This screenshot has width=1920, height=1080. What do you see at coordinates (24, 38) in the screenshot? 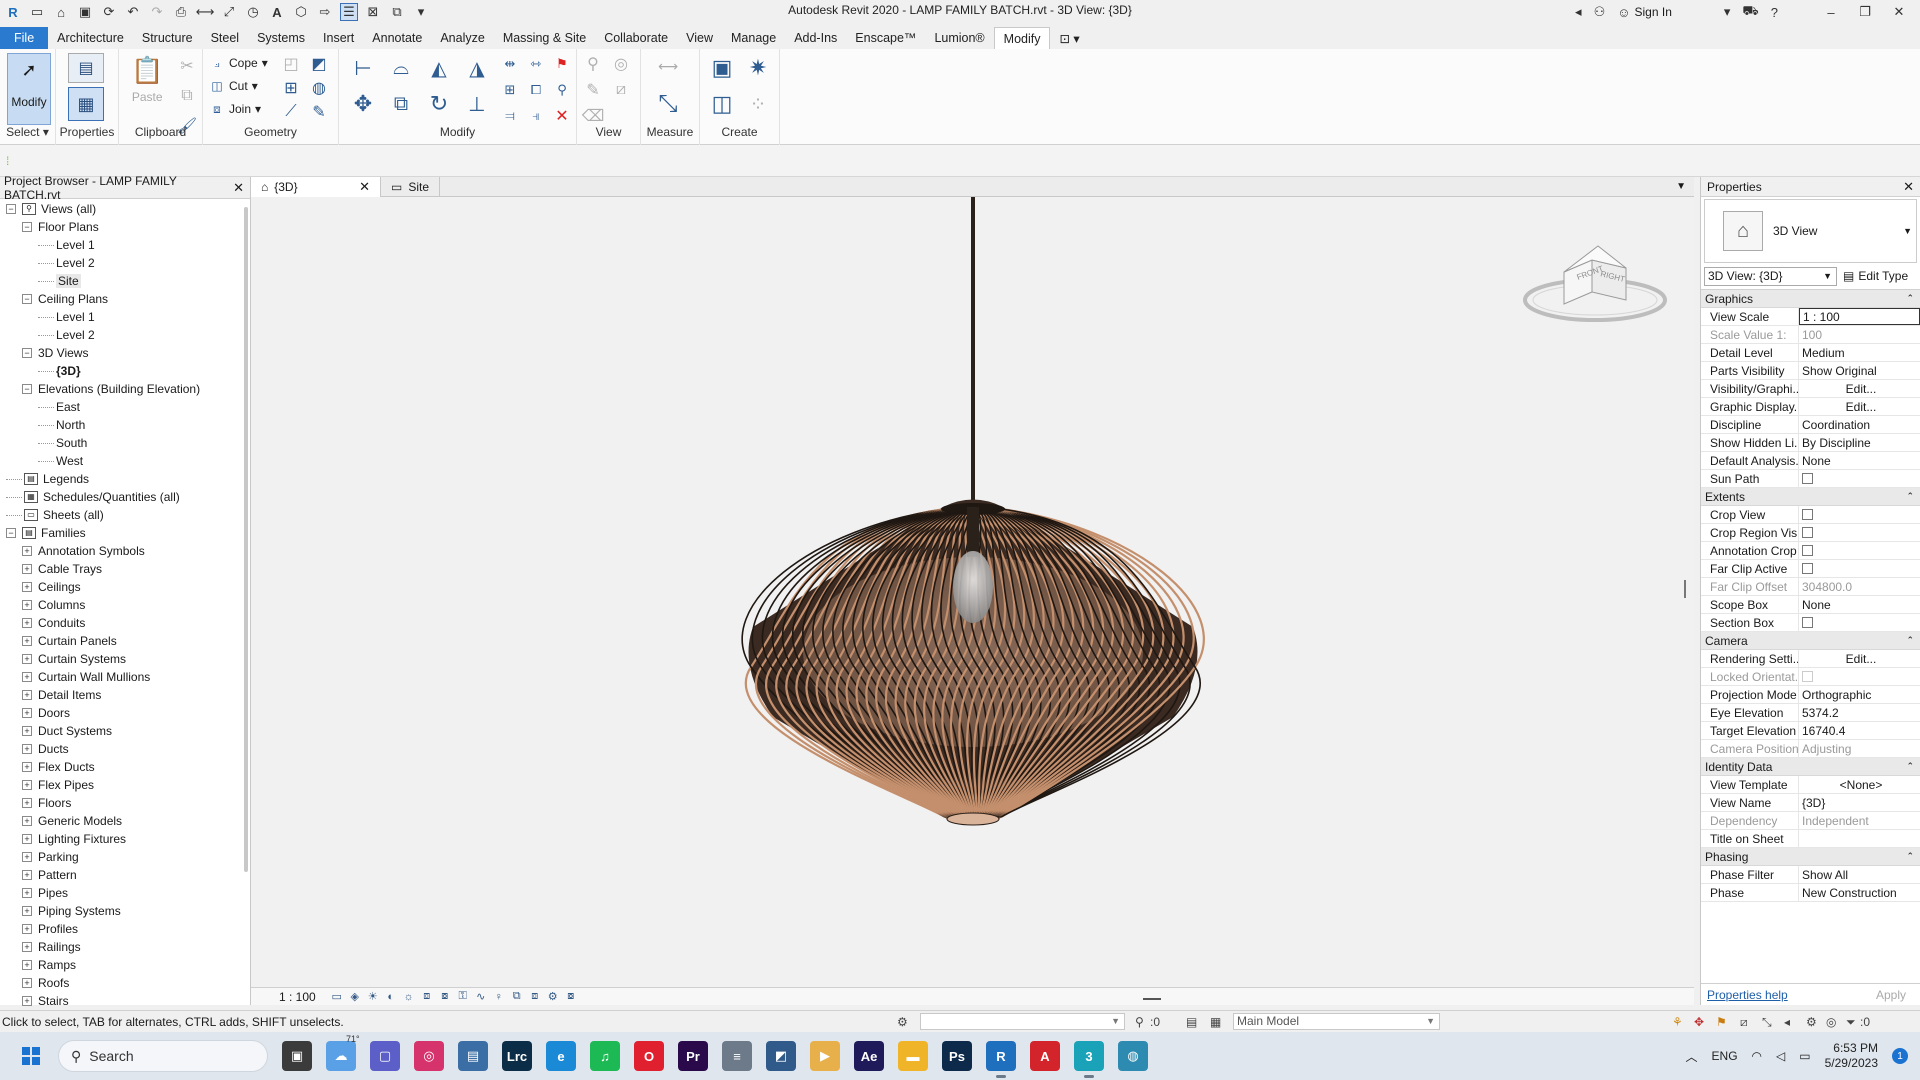
I see `tab-file: File` at bounding box center [24, 38].